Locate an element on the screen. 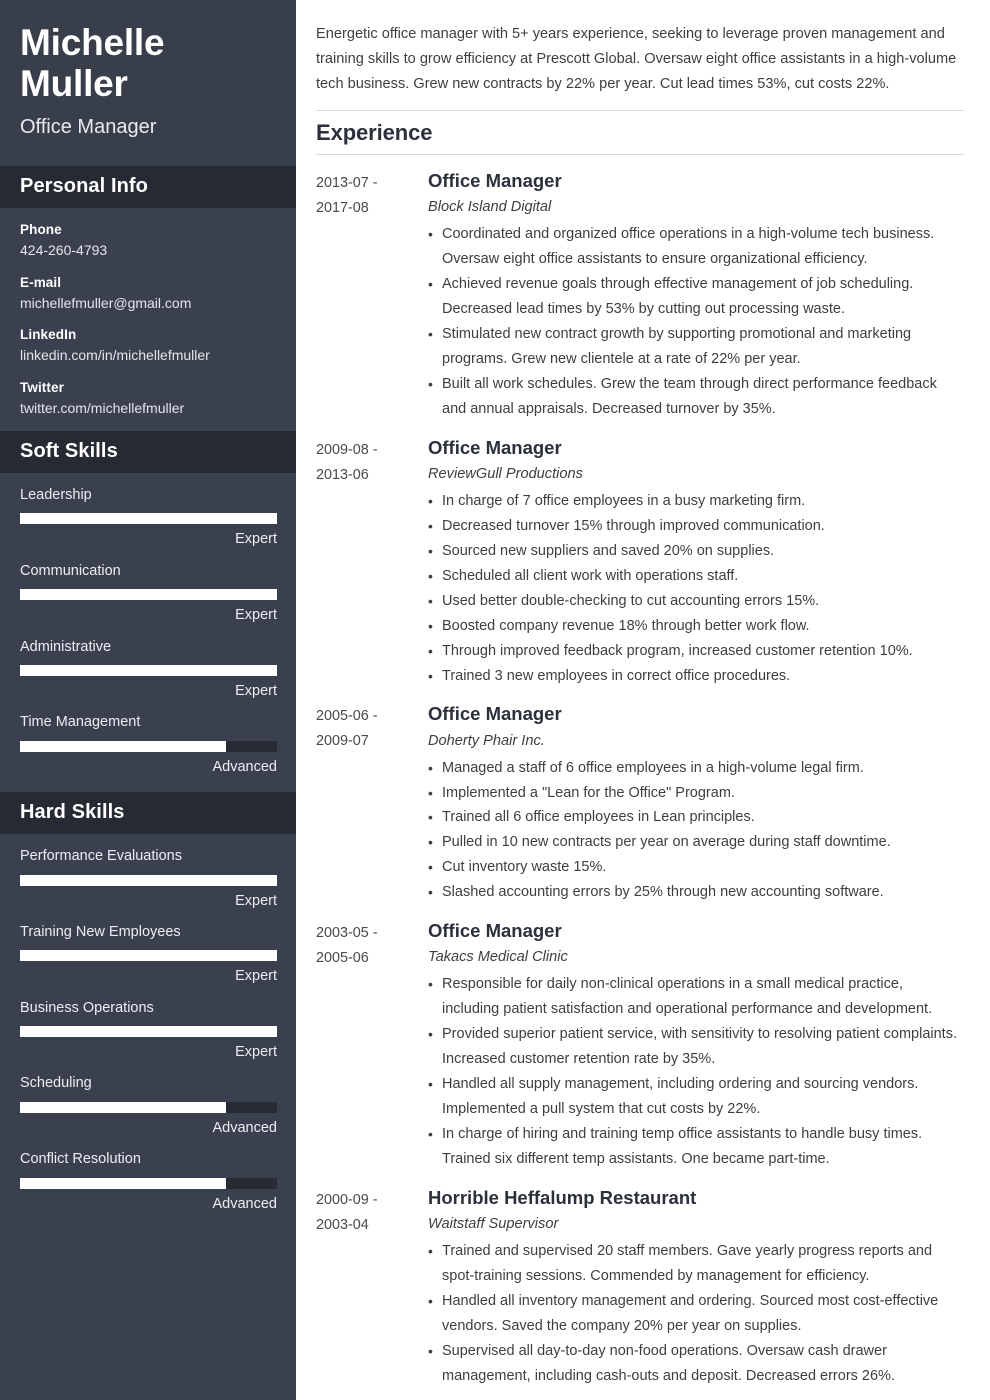 Image resolution: width=990 pixels, height=1400 pixels. personal-info-value: twitter.com/michellefmuller is located at coordinates (148, 409).